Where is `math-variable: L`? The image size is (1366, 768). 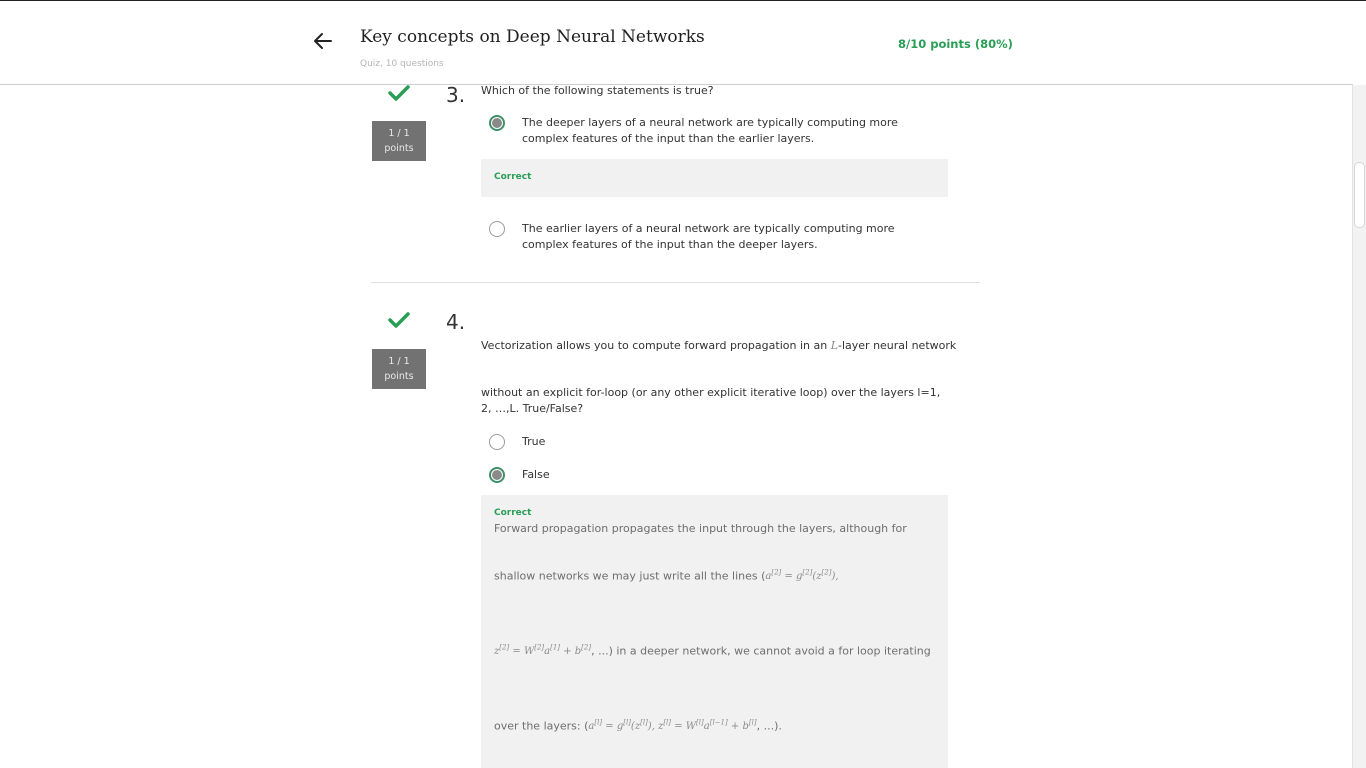 math-variable: L is located at coordinates (834, 345).